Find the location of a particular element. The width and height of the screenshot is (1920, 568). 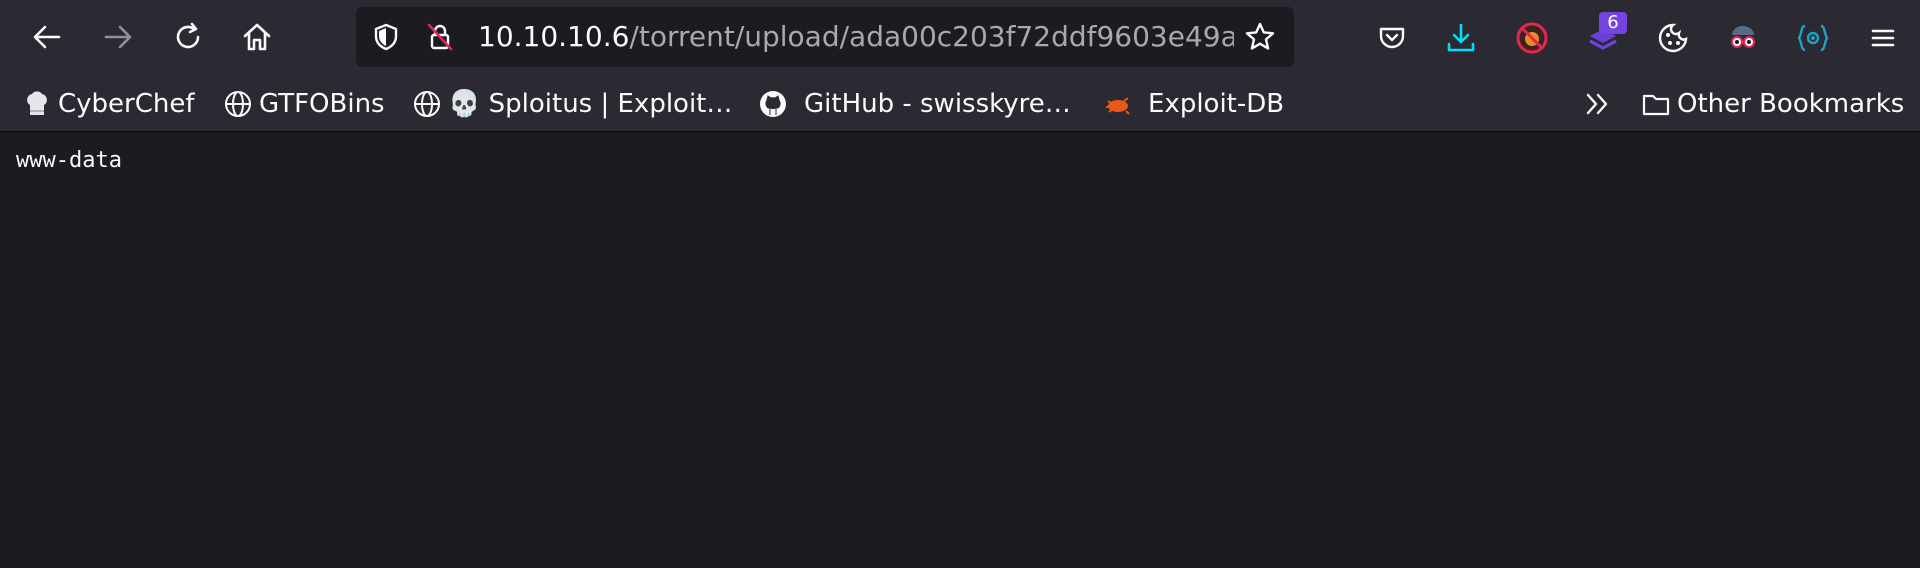

forward-button is located at coordinates (118, 37).